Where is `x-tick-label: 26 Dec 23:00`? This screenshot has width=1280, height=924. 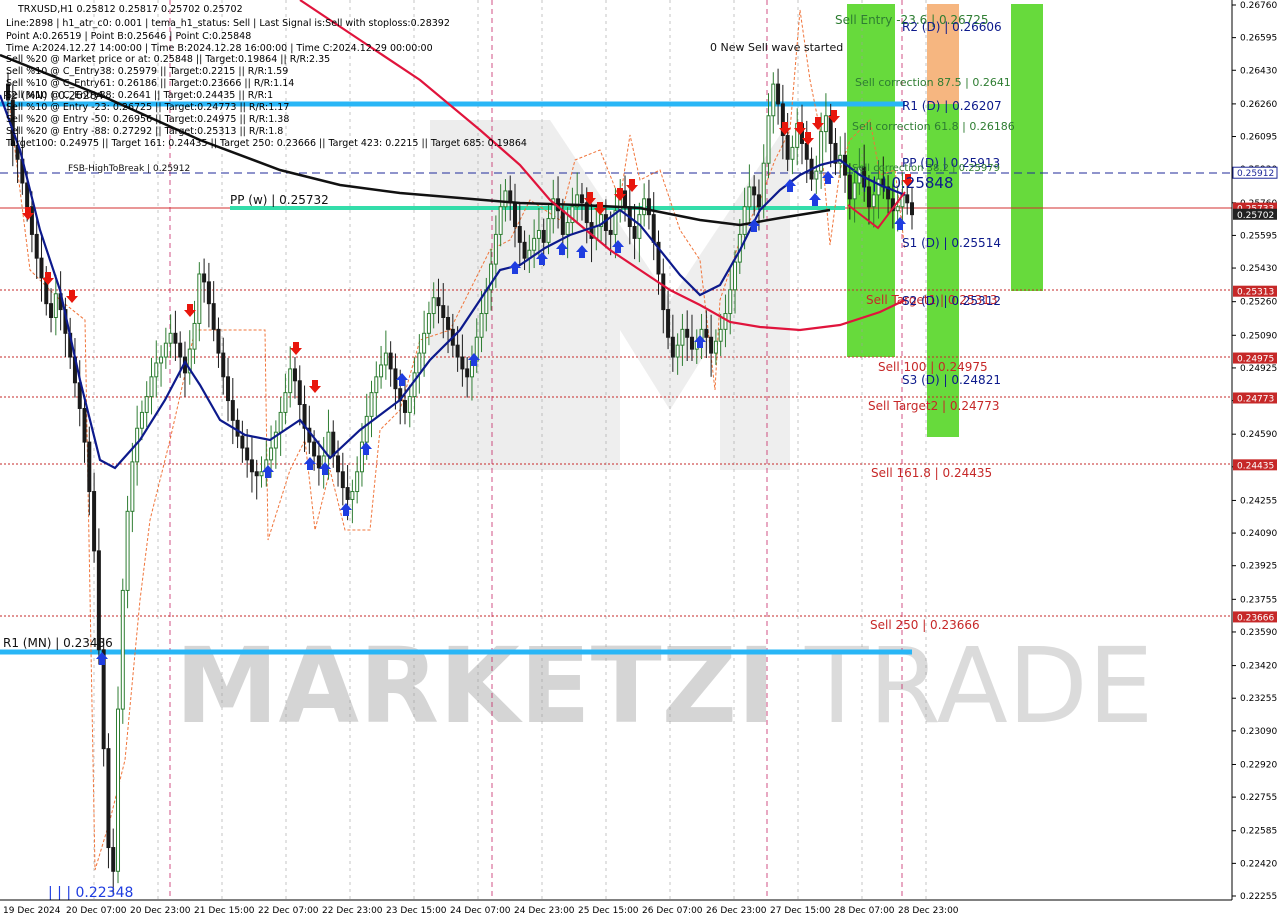 x-tick-label: 26 Dec 23:00 is located at coordinates (736, 911).